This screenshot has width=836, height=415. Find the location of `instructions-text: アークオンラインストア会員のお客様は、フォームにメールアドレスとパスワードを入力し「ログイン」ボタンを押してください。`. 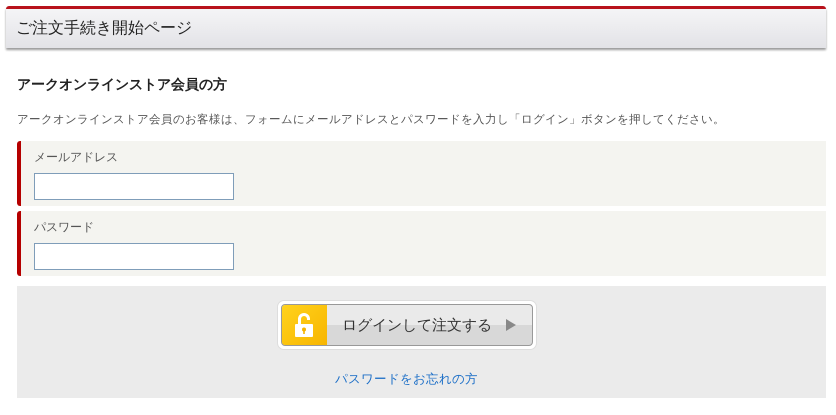

instructions-text: アークオンラインストア会員のお客様は、フォームにメールアドレスとパスワードを入力し「ログイン」ボタンを押してください。 is located at coordinates (371, 119).